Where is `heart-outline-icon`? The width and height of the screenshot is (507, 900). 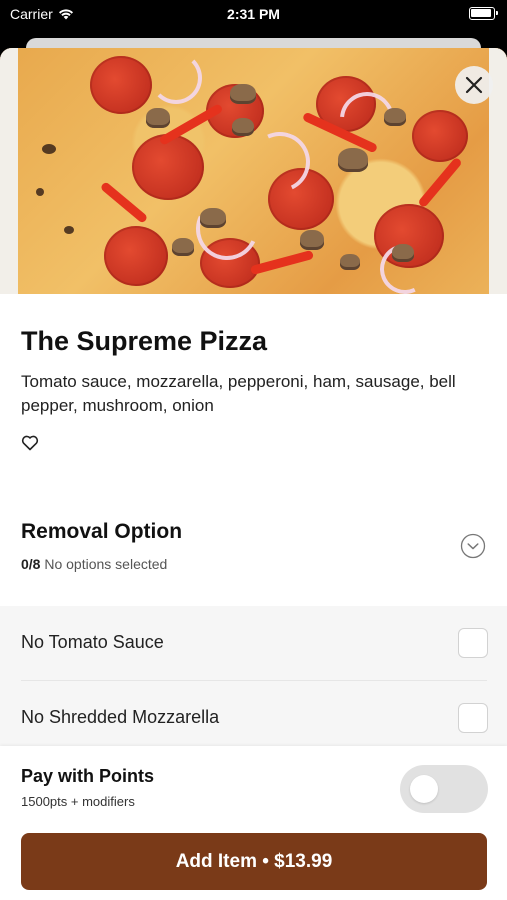 heart-outline-icon is located at coordinates (30, 443).